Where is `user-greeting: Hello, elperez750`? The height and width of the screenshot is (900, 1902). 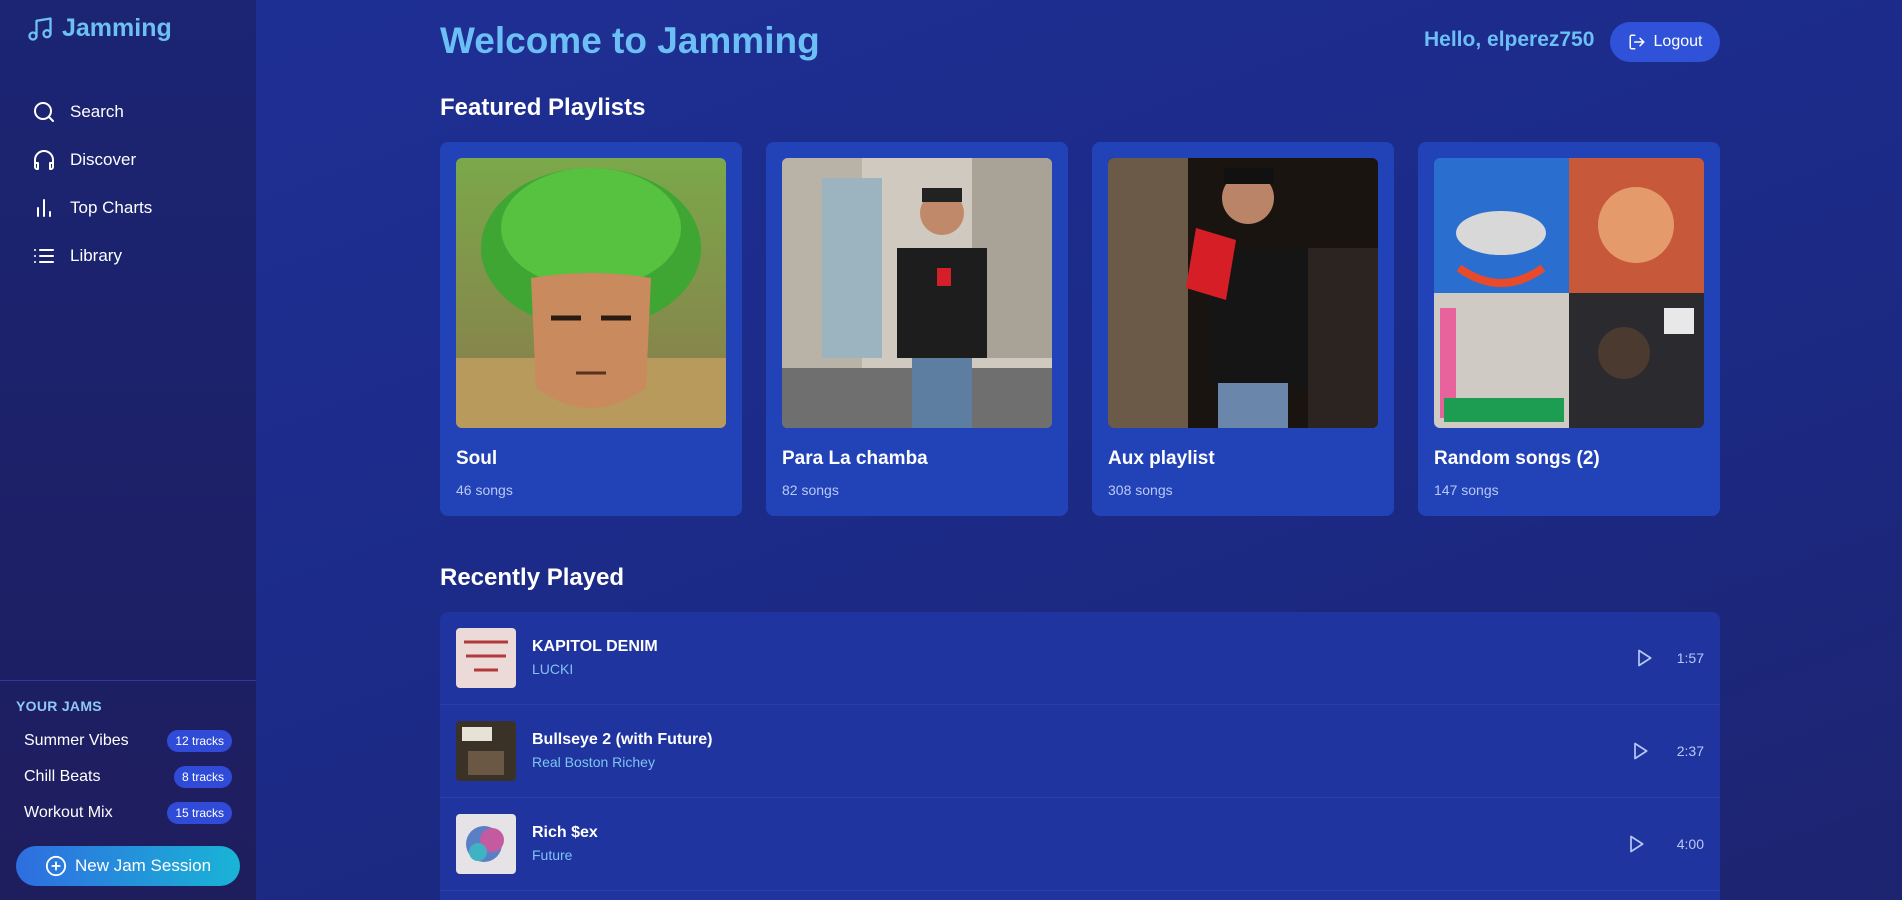 user-greeting: Hello, elperez750 is located at coordinates (1509, 39).